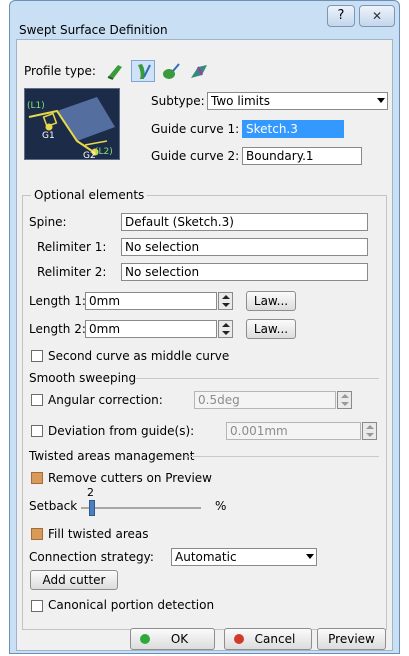 The width and height of the screenshot is (409, 656). Describe the element at coordinates (178, 101) in the screenshot. I see `subtype-label: Subtype:` at that location.